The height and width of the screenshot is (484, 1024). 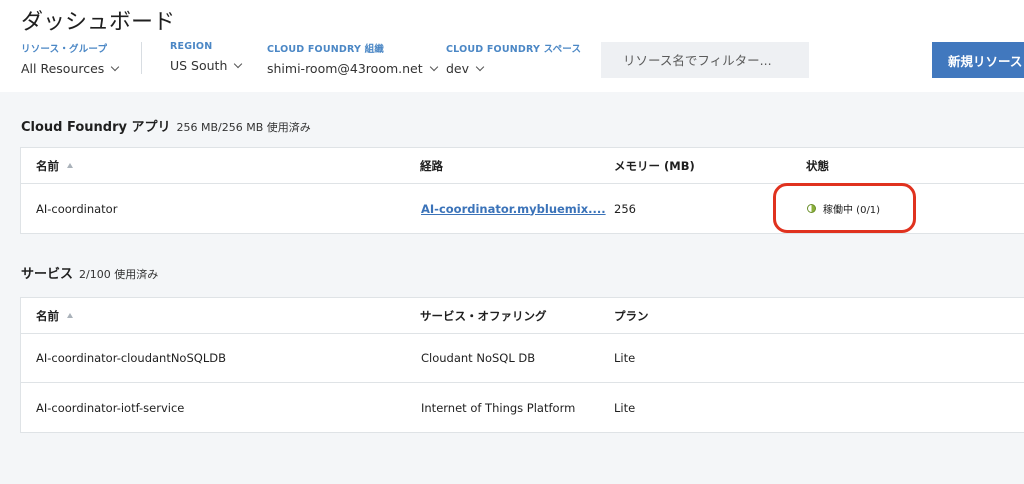 I want to click on filter-value-text: All Resources, so click(x=63, y=68).